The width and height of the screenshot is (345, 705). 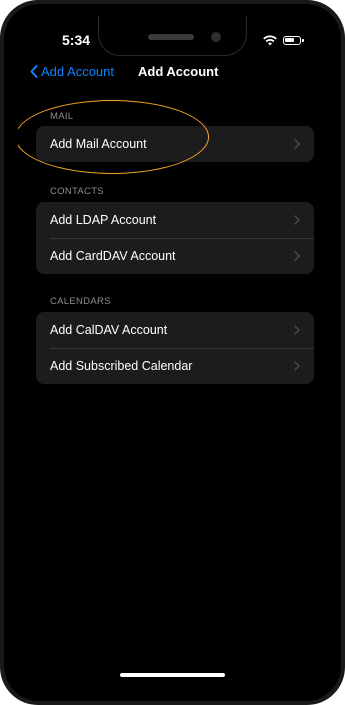 What do you see at coordinates (175, 220) in the screenshot?
I see `add-ldap-account-row: Add LDAP Account` at bounding box center [175, 220].